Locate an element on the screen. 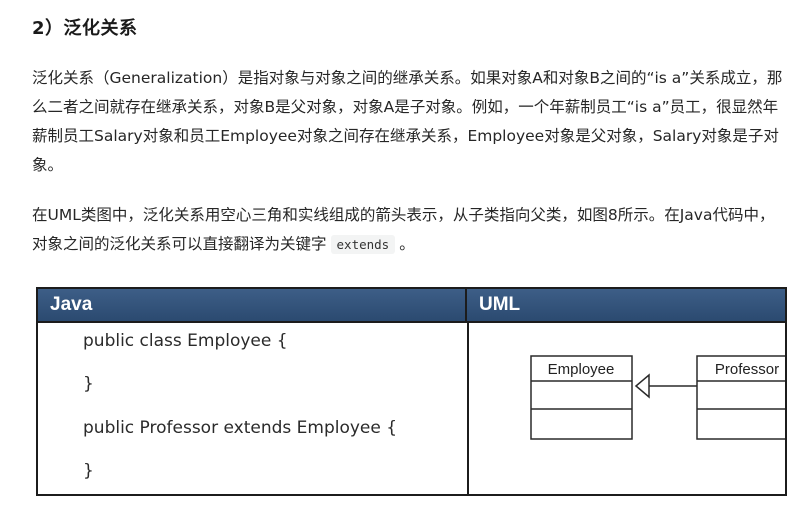 The image size is (802, 513). table-header-row: Java UML is located at coordinates (411, 305).